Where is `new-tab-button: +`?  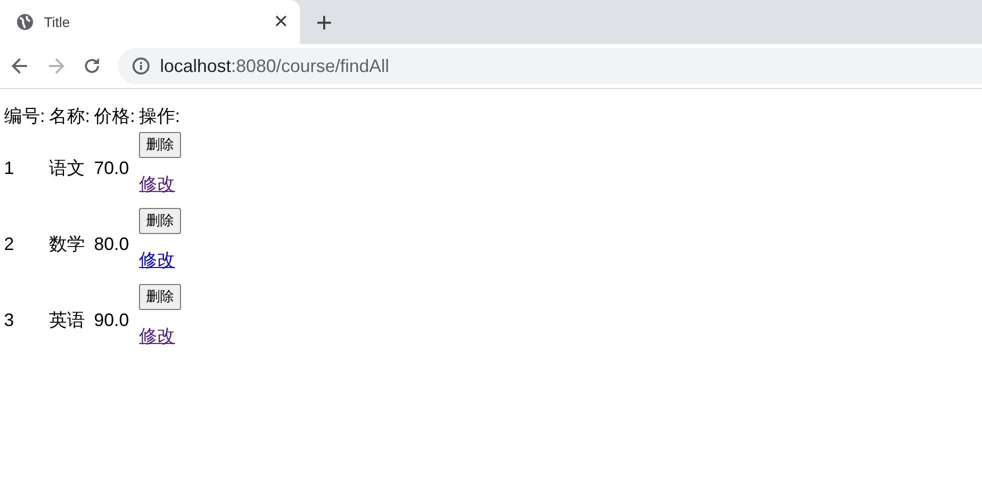 new-tab-button: + is located at coordinates (324, 23).